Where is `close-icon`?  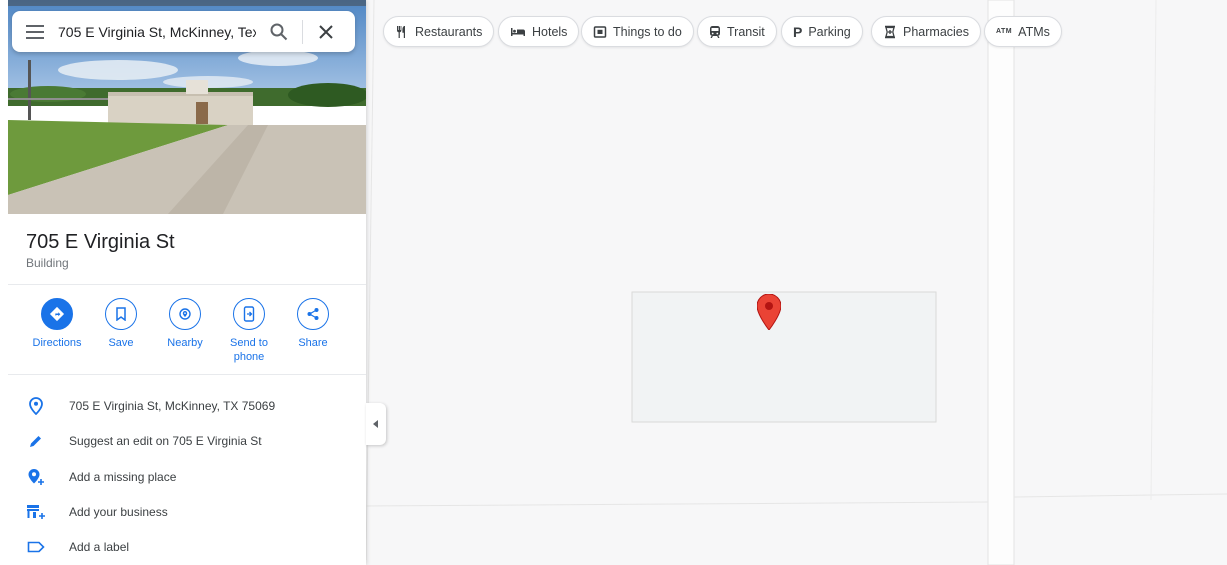
close-icon is located at coordinates (326, 31).